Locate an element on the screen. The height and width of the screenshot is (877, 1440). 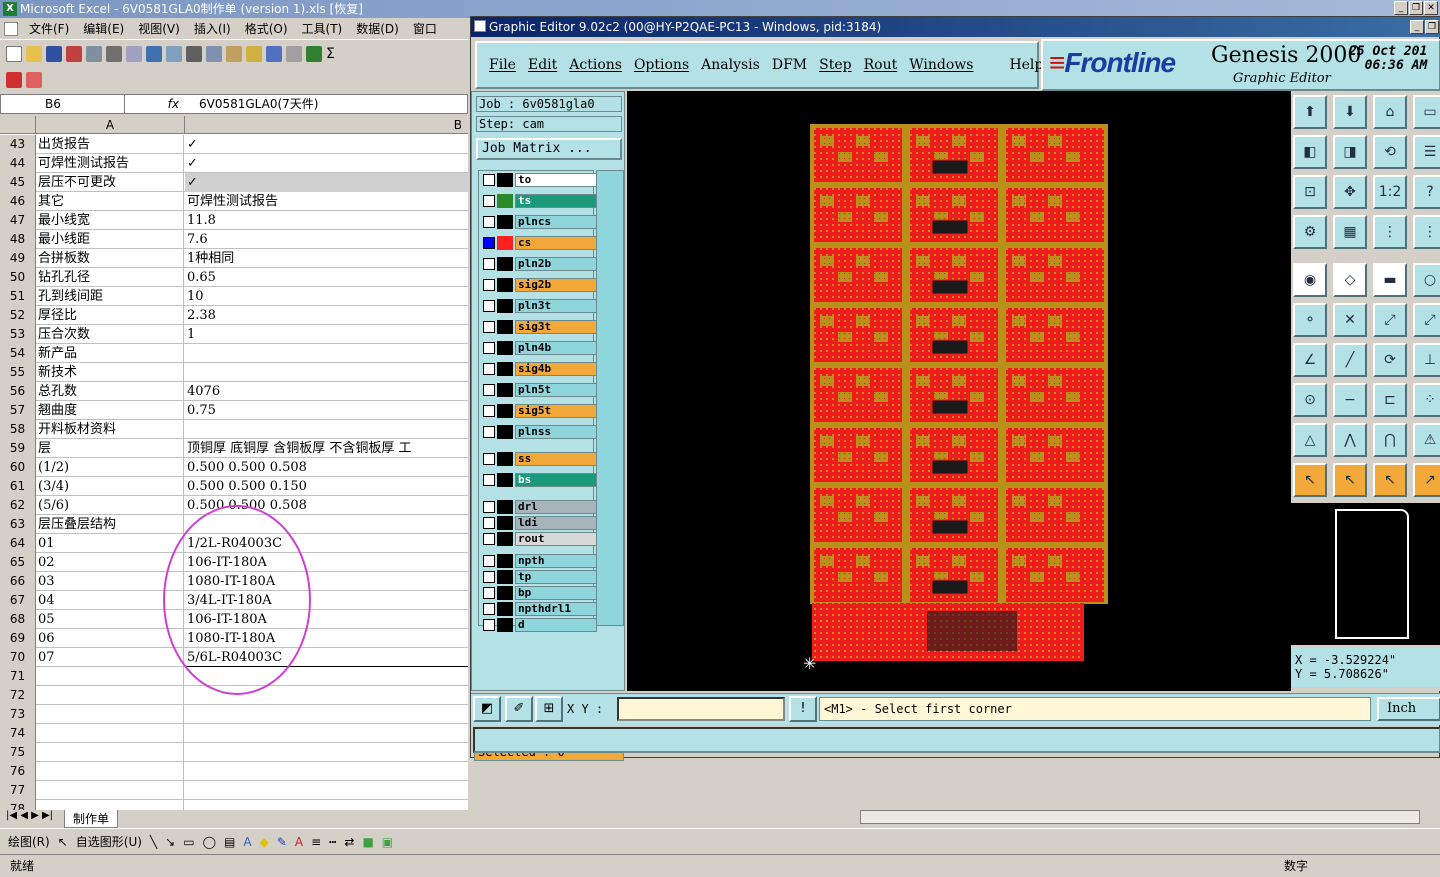
tool-link-icon: ⤢ is located at coordinates (1426, 320).